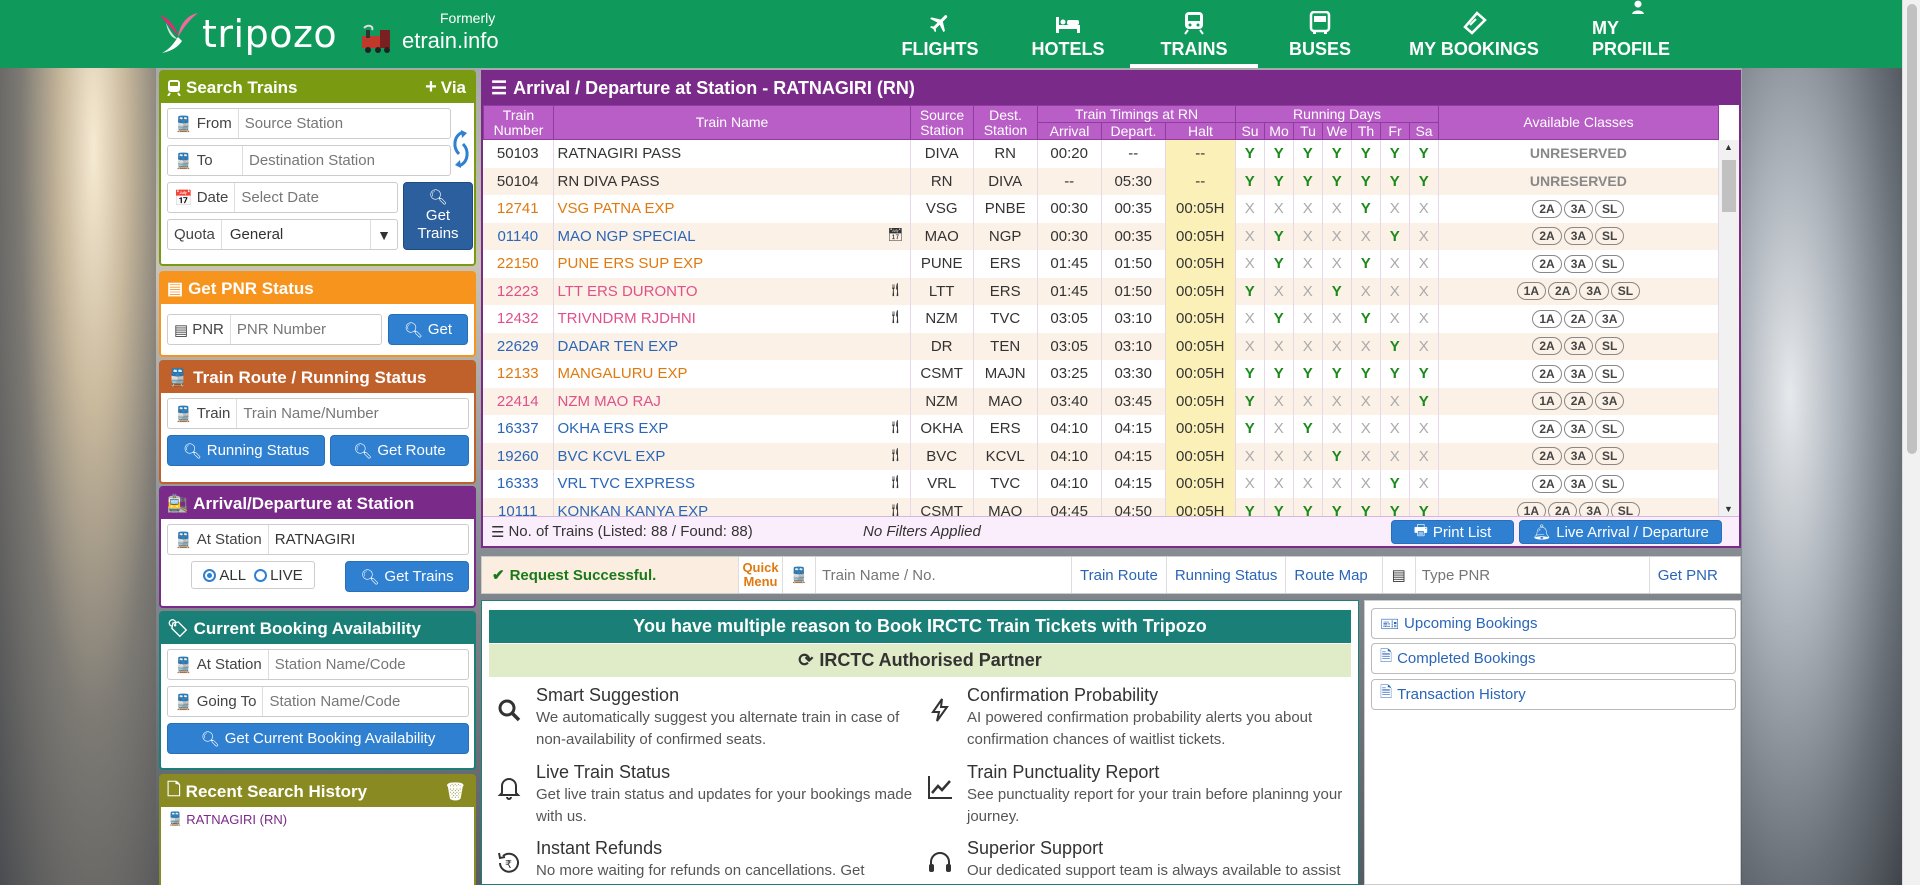 The width and height of the screenshot is (1920, 885). Describe the element at coordinates (623, 373) in the screenshot. I see `train-name-link: MANGALURU EXP` at that location.